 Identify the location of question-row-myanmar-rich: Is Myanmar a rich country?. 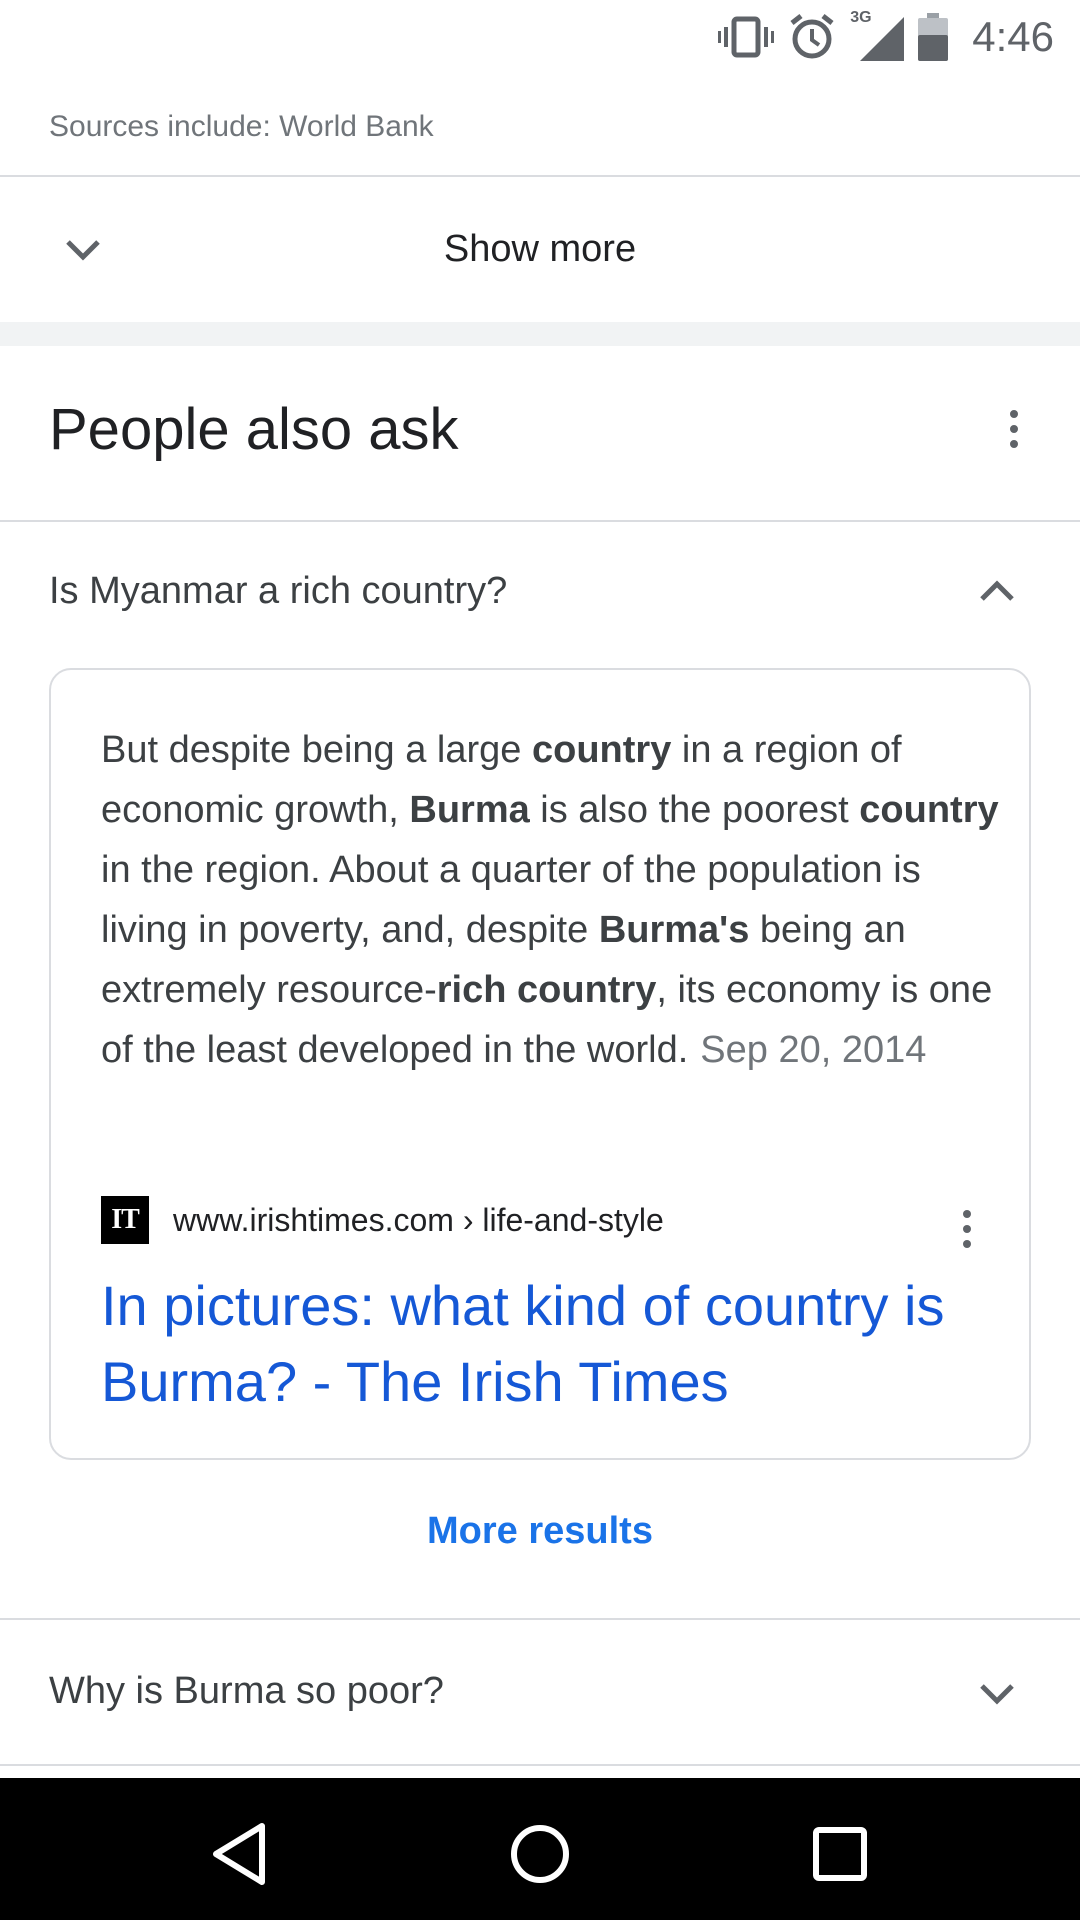
(540, 596).